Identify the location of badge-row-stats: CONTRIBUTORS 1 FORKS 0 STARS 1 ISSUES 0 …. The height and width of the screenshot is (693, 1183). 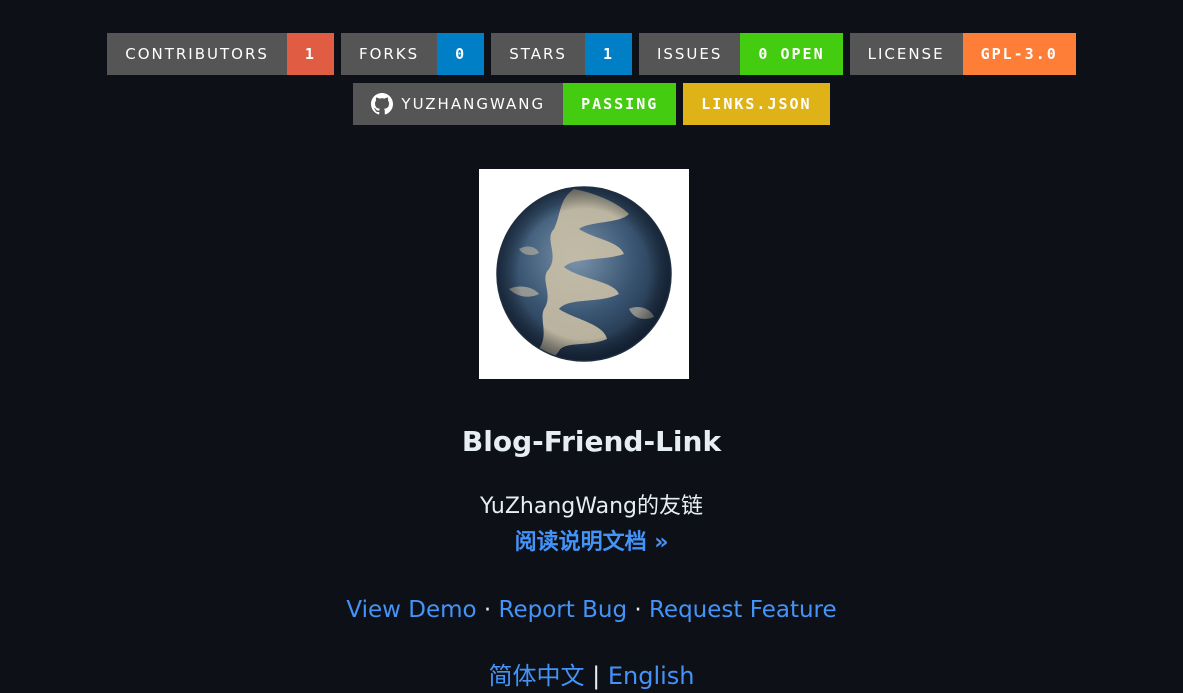
(591, 54).